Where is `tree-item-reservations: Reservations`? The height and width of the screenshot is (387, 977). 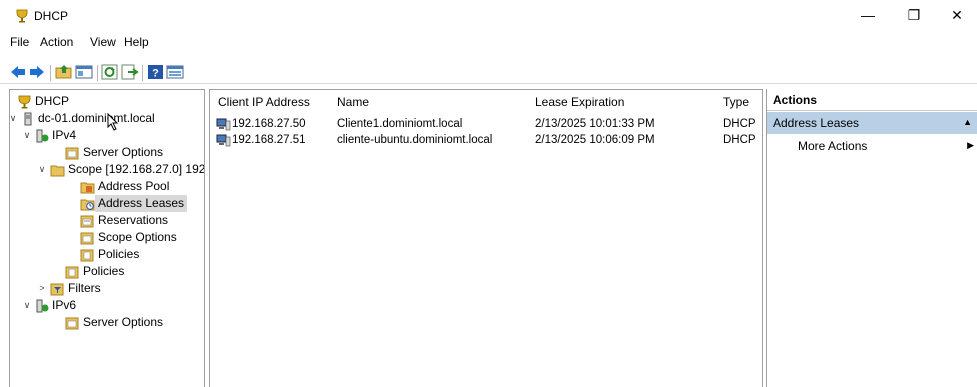 tree-item-reservations: Reservations is located at coordinates (90, 220).